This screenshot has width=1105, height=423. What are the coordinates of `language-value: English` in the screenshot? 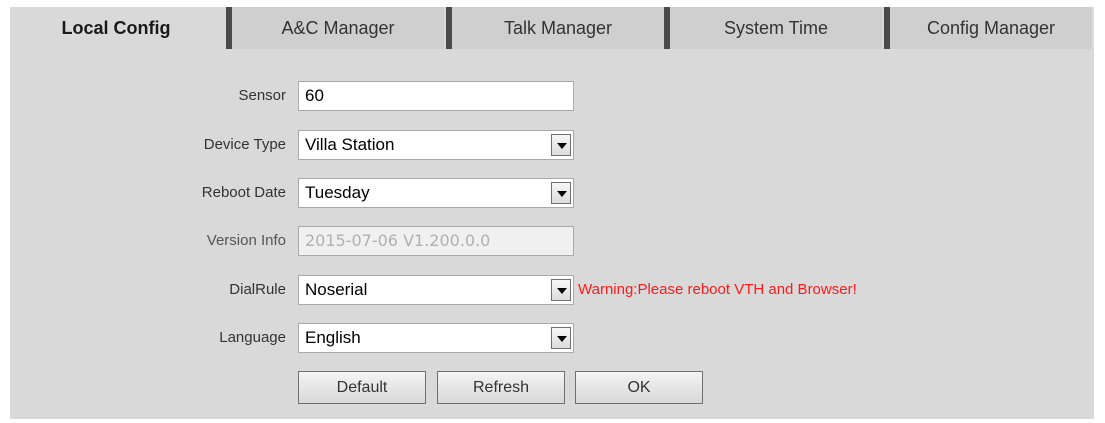 It's located at (333, 337).